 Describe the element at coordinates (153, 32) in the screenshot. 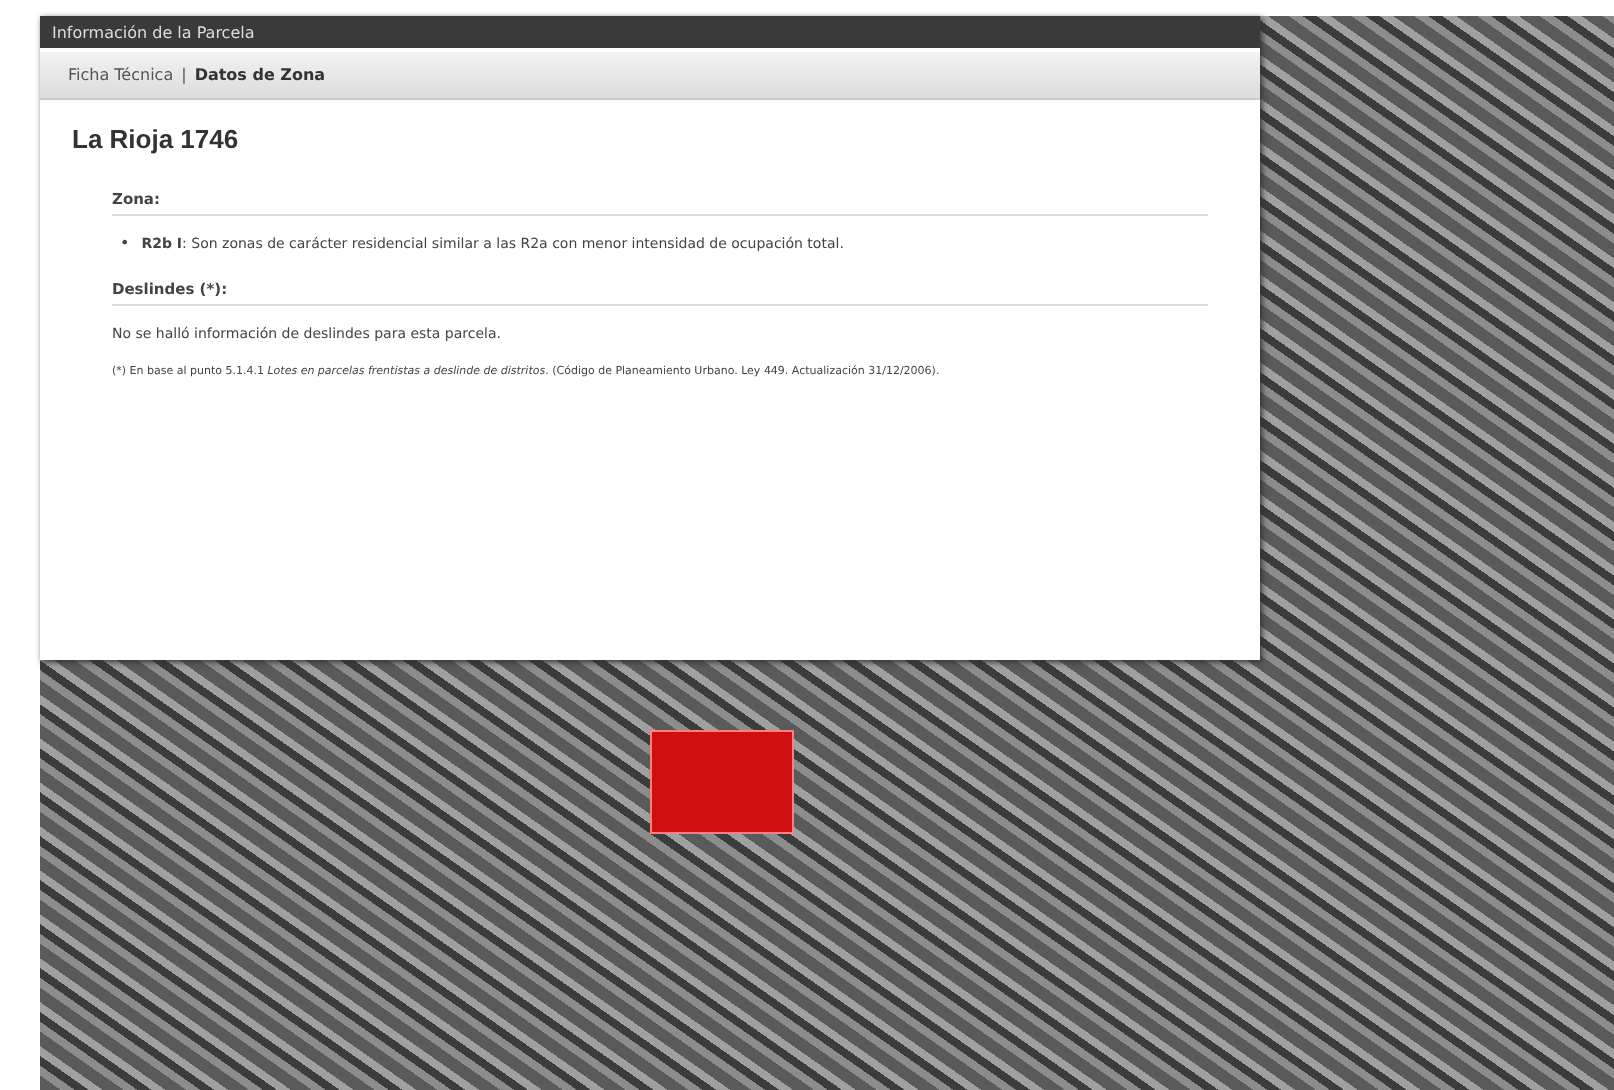

I see `window-title: Información de la Parcela` at that location.